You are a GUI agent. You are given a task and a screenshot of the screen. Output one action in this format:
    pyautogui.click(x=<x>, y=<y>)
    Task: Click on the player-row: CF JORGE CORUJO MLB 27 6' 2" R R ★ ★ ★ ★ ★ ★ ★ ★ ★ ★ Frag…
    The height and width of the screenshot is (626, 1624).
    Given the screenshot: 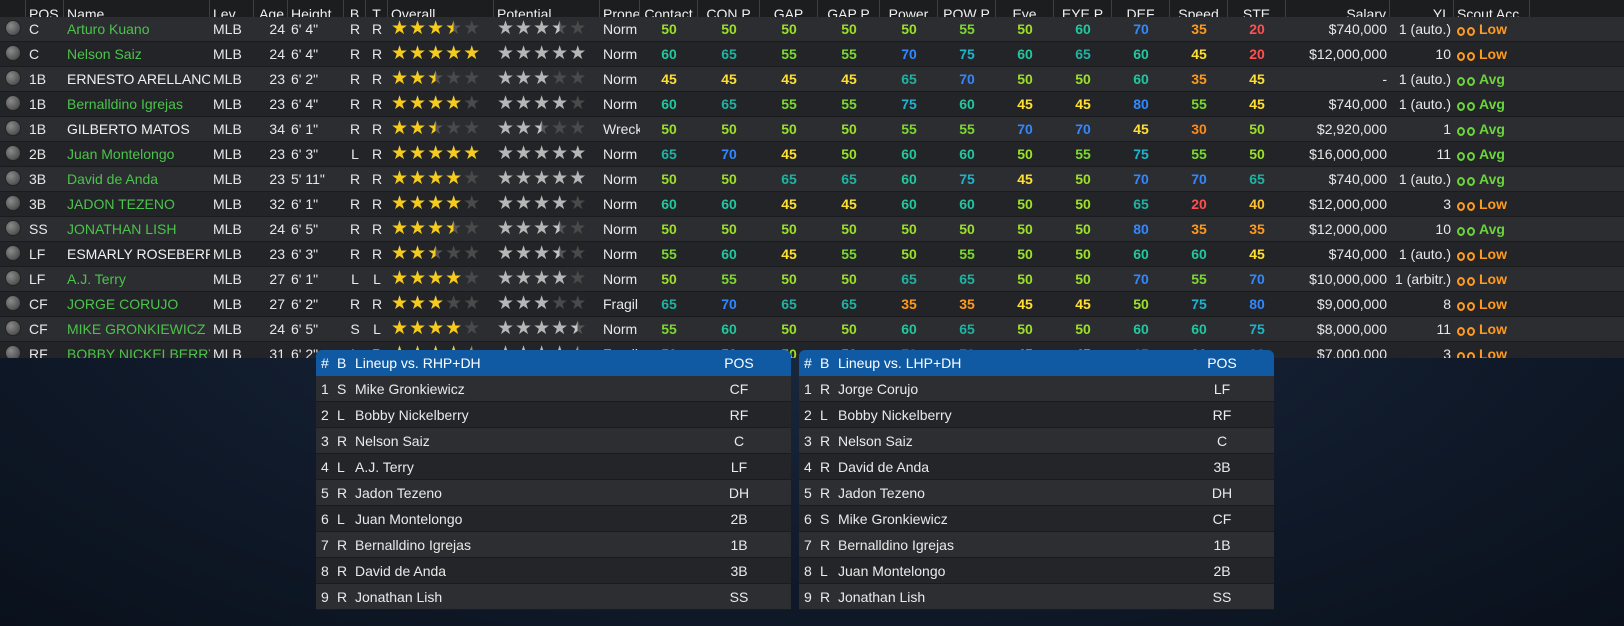 What is the action you would take?
    pyautogui.click(x=812, y=304)
    